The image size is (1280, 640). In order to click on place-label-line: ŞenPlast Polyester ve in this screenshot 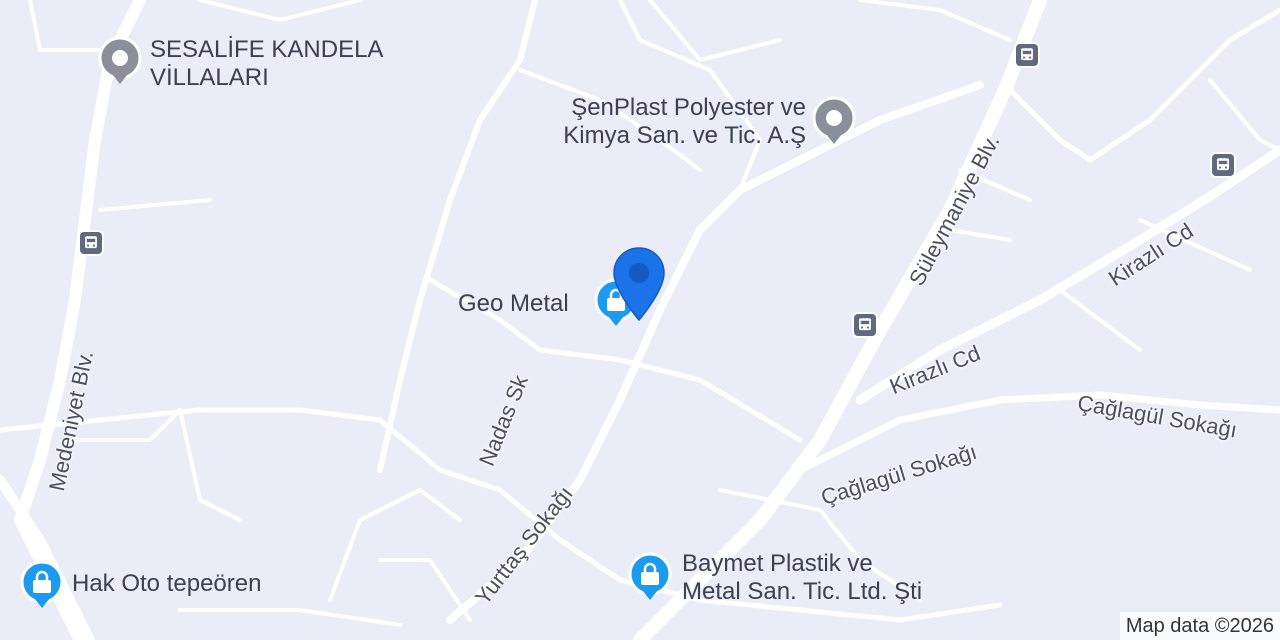, I will do `click(688, 107)`.